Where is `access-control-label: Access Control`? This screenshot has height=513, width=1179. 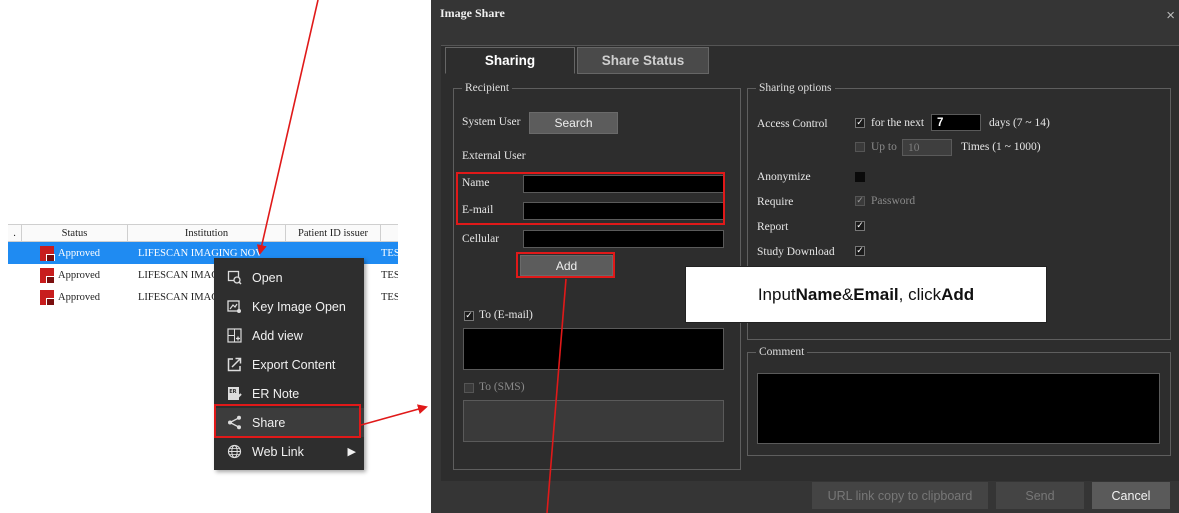 access-control-label: Access Control is located at coordinates (792, 124).